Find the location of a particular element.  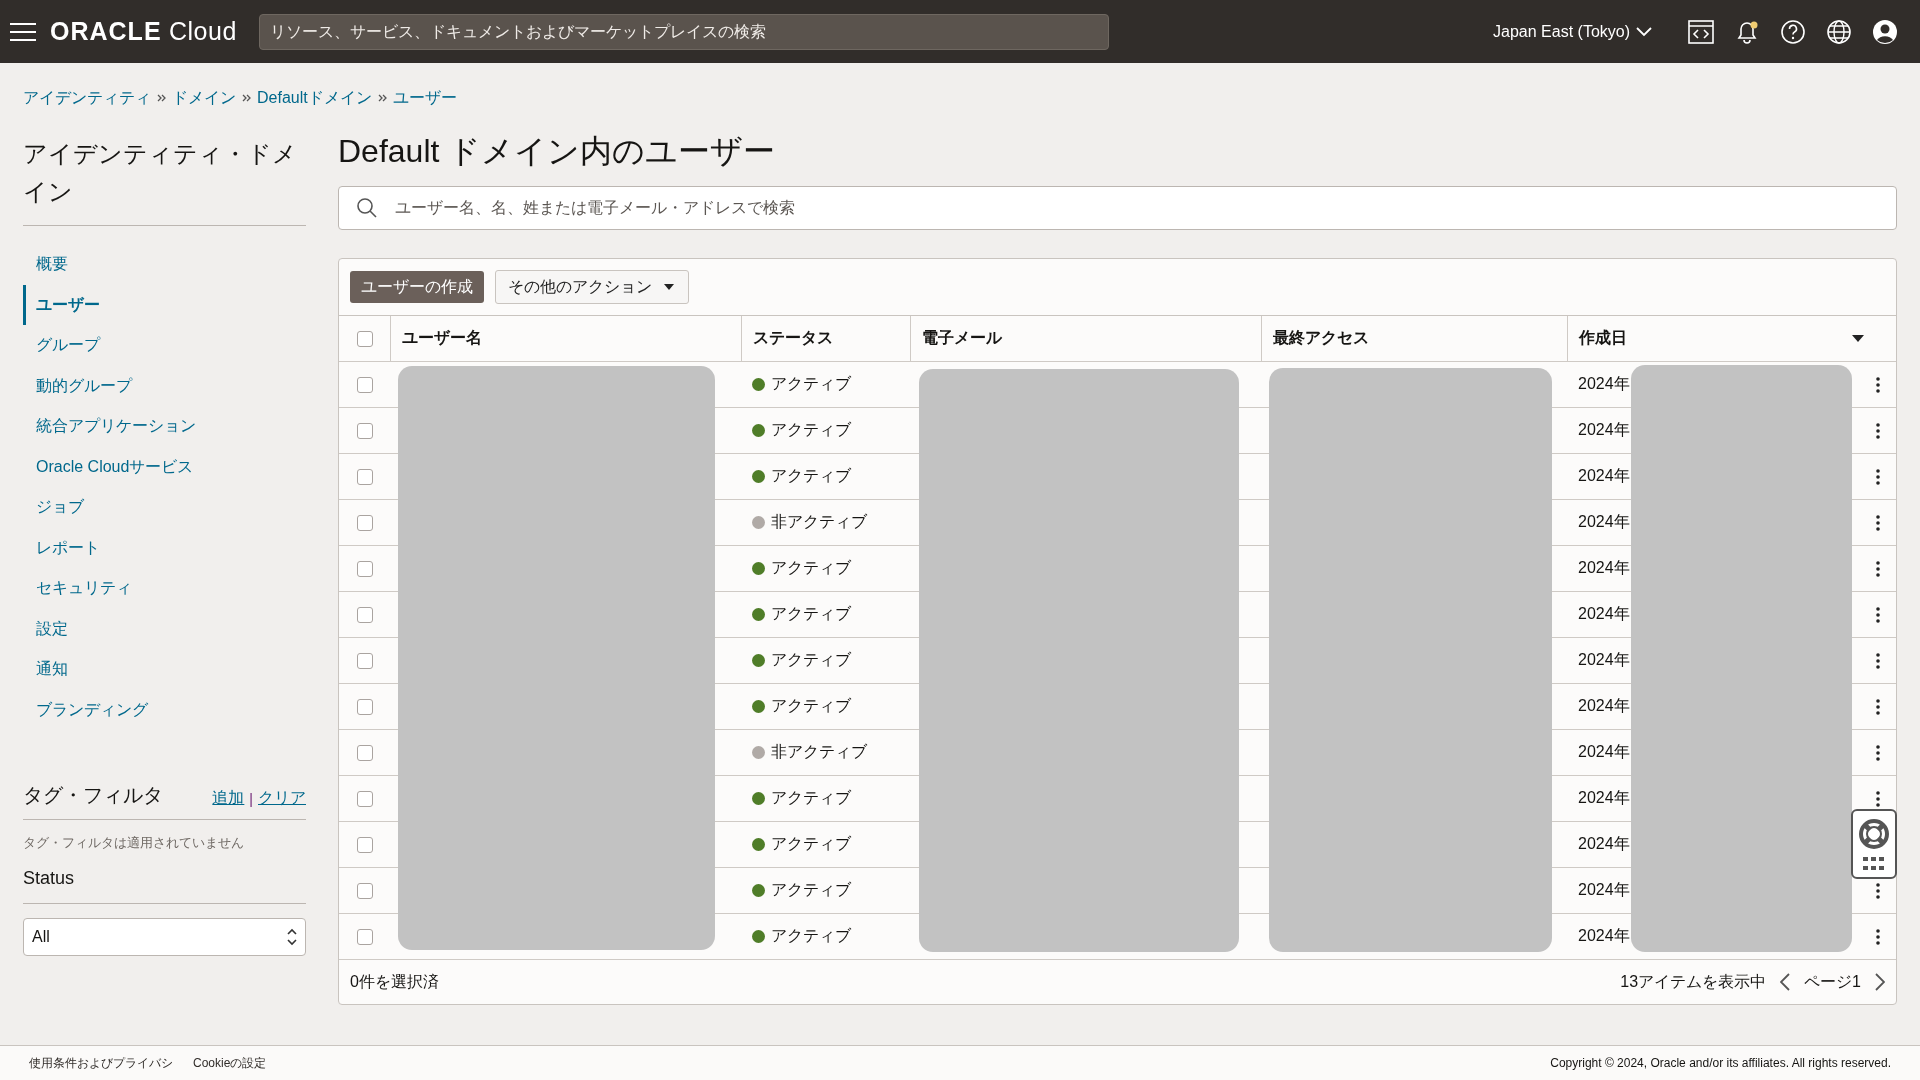

column-header: ステータス is located at coordinates (793, 338).